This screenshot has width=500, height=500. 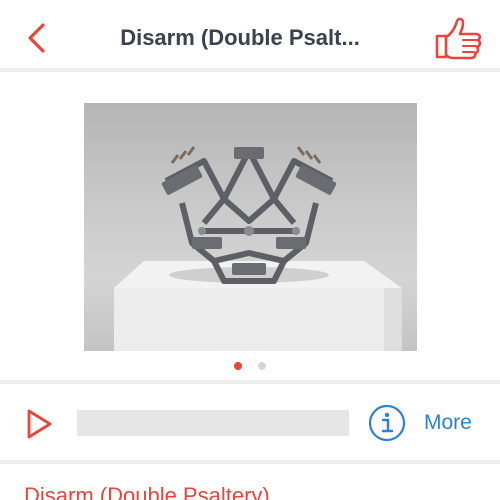 I want to click on more-link: More, so click(x=448, y=423).